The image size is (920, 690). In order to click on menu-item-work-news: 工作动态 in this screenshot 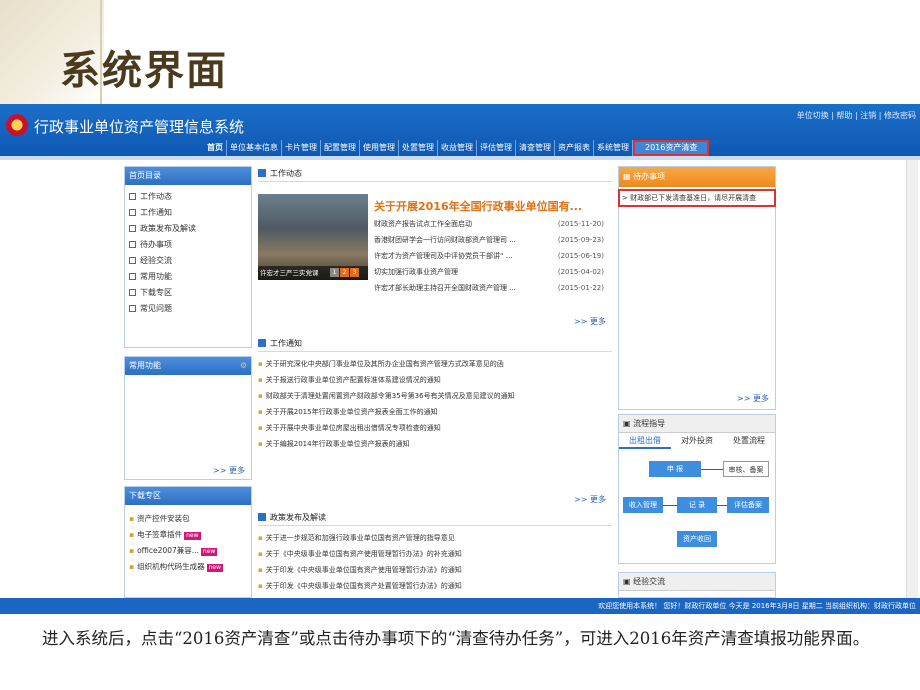, I will do `click(188, 197)`.